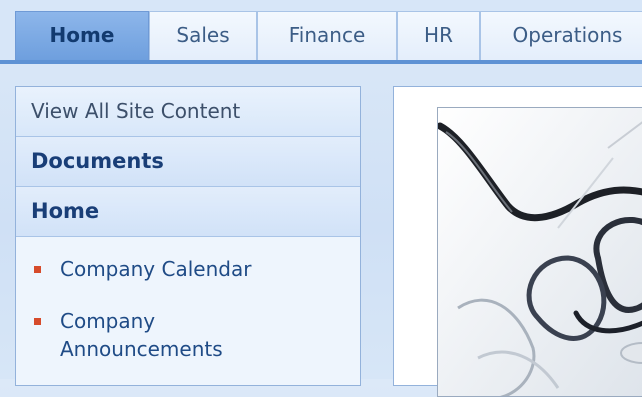 The width and height of the screenshot is (642, 397). I want to click on tab-operations: Operations, so click(561, 35).